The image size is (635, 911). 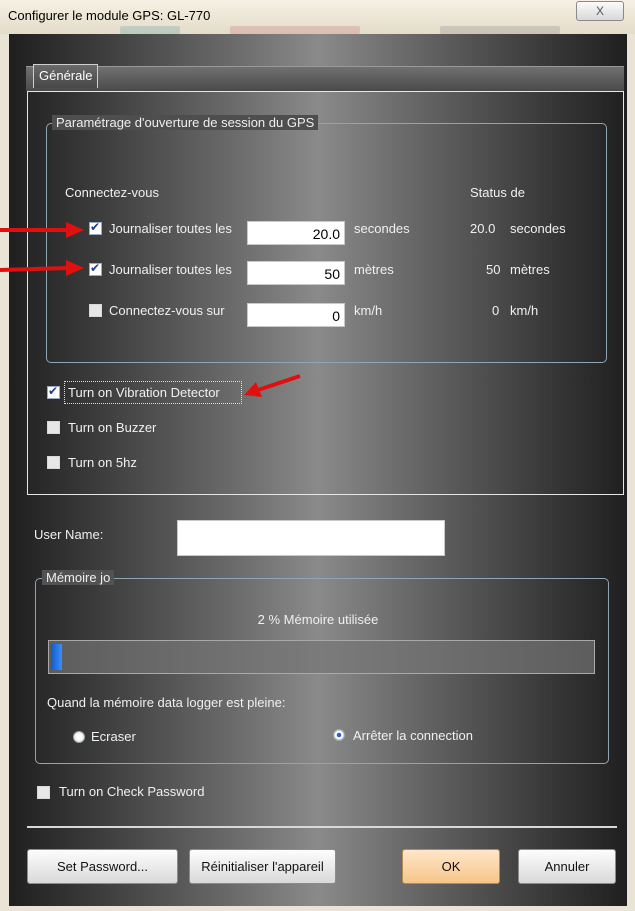 I want to click on memory-progress-fill, so click(x=56, y=657).